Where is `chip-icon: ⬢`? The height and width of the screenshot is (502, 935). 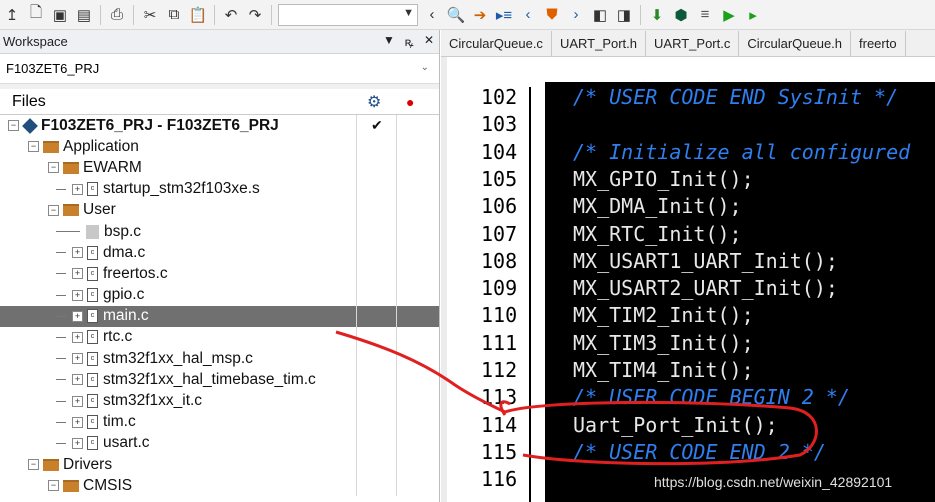 chip-icon: ⬢ is located at coordinates (681, 15).